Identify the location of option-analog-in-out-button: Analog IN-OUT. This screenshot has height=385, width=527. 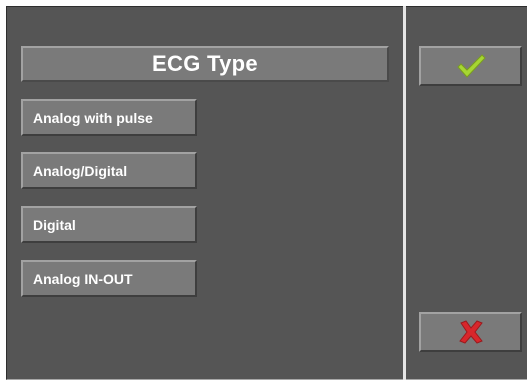
(109, 278).